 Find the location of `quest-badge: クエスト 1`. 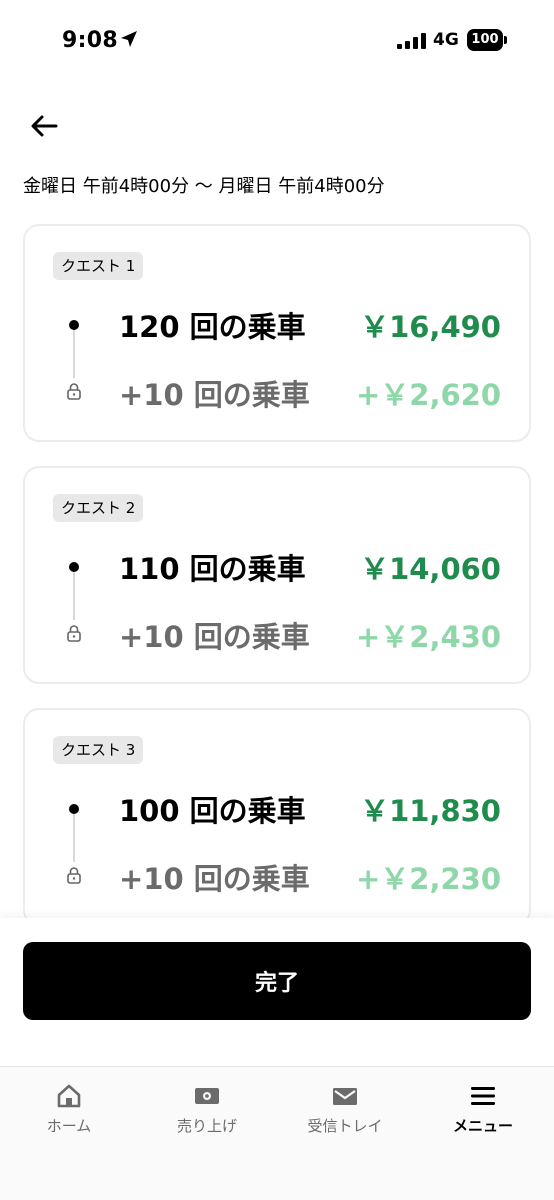

quest-badge: クエスト 1 is located at coordinates (98, 266).